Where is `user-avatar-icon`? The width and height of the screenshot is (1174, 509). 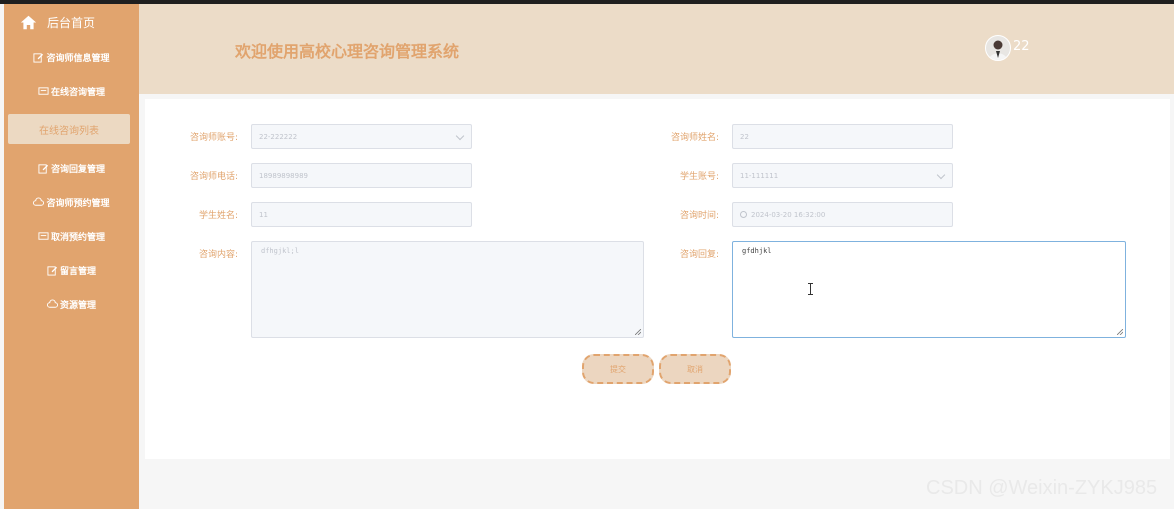
user-avatar-icon is located at coordinates (998, 50).